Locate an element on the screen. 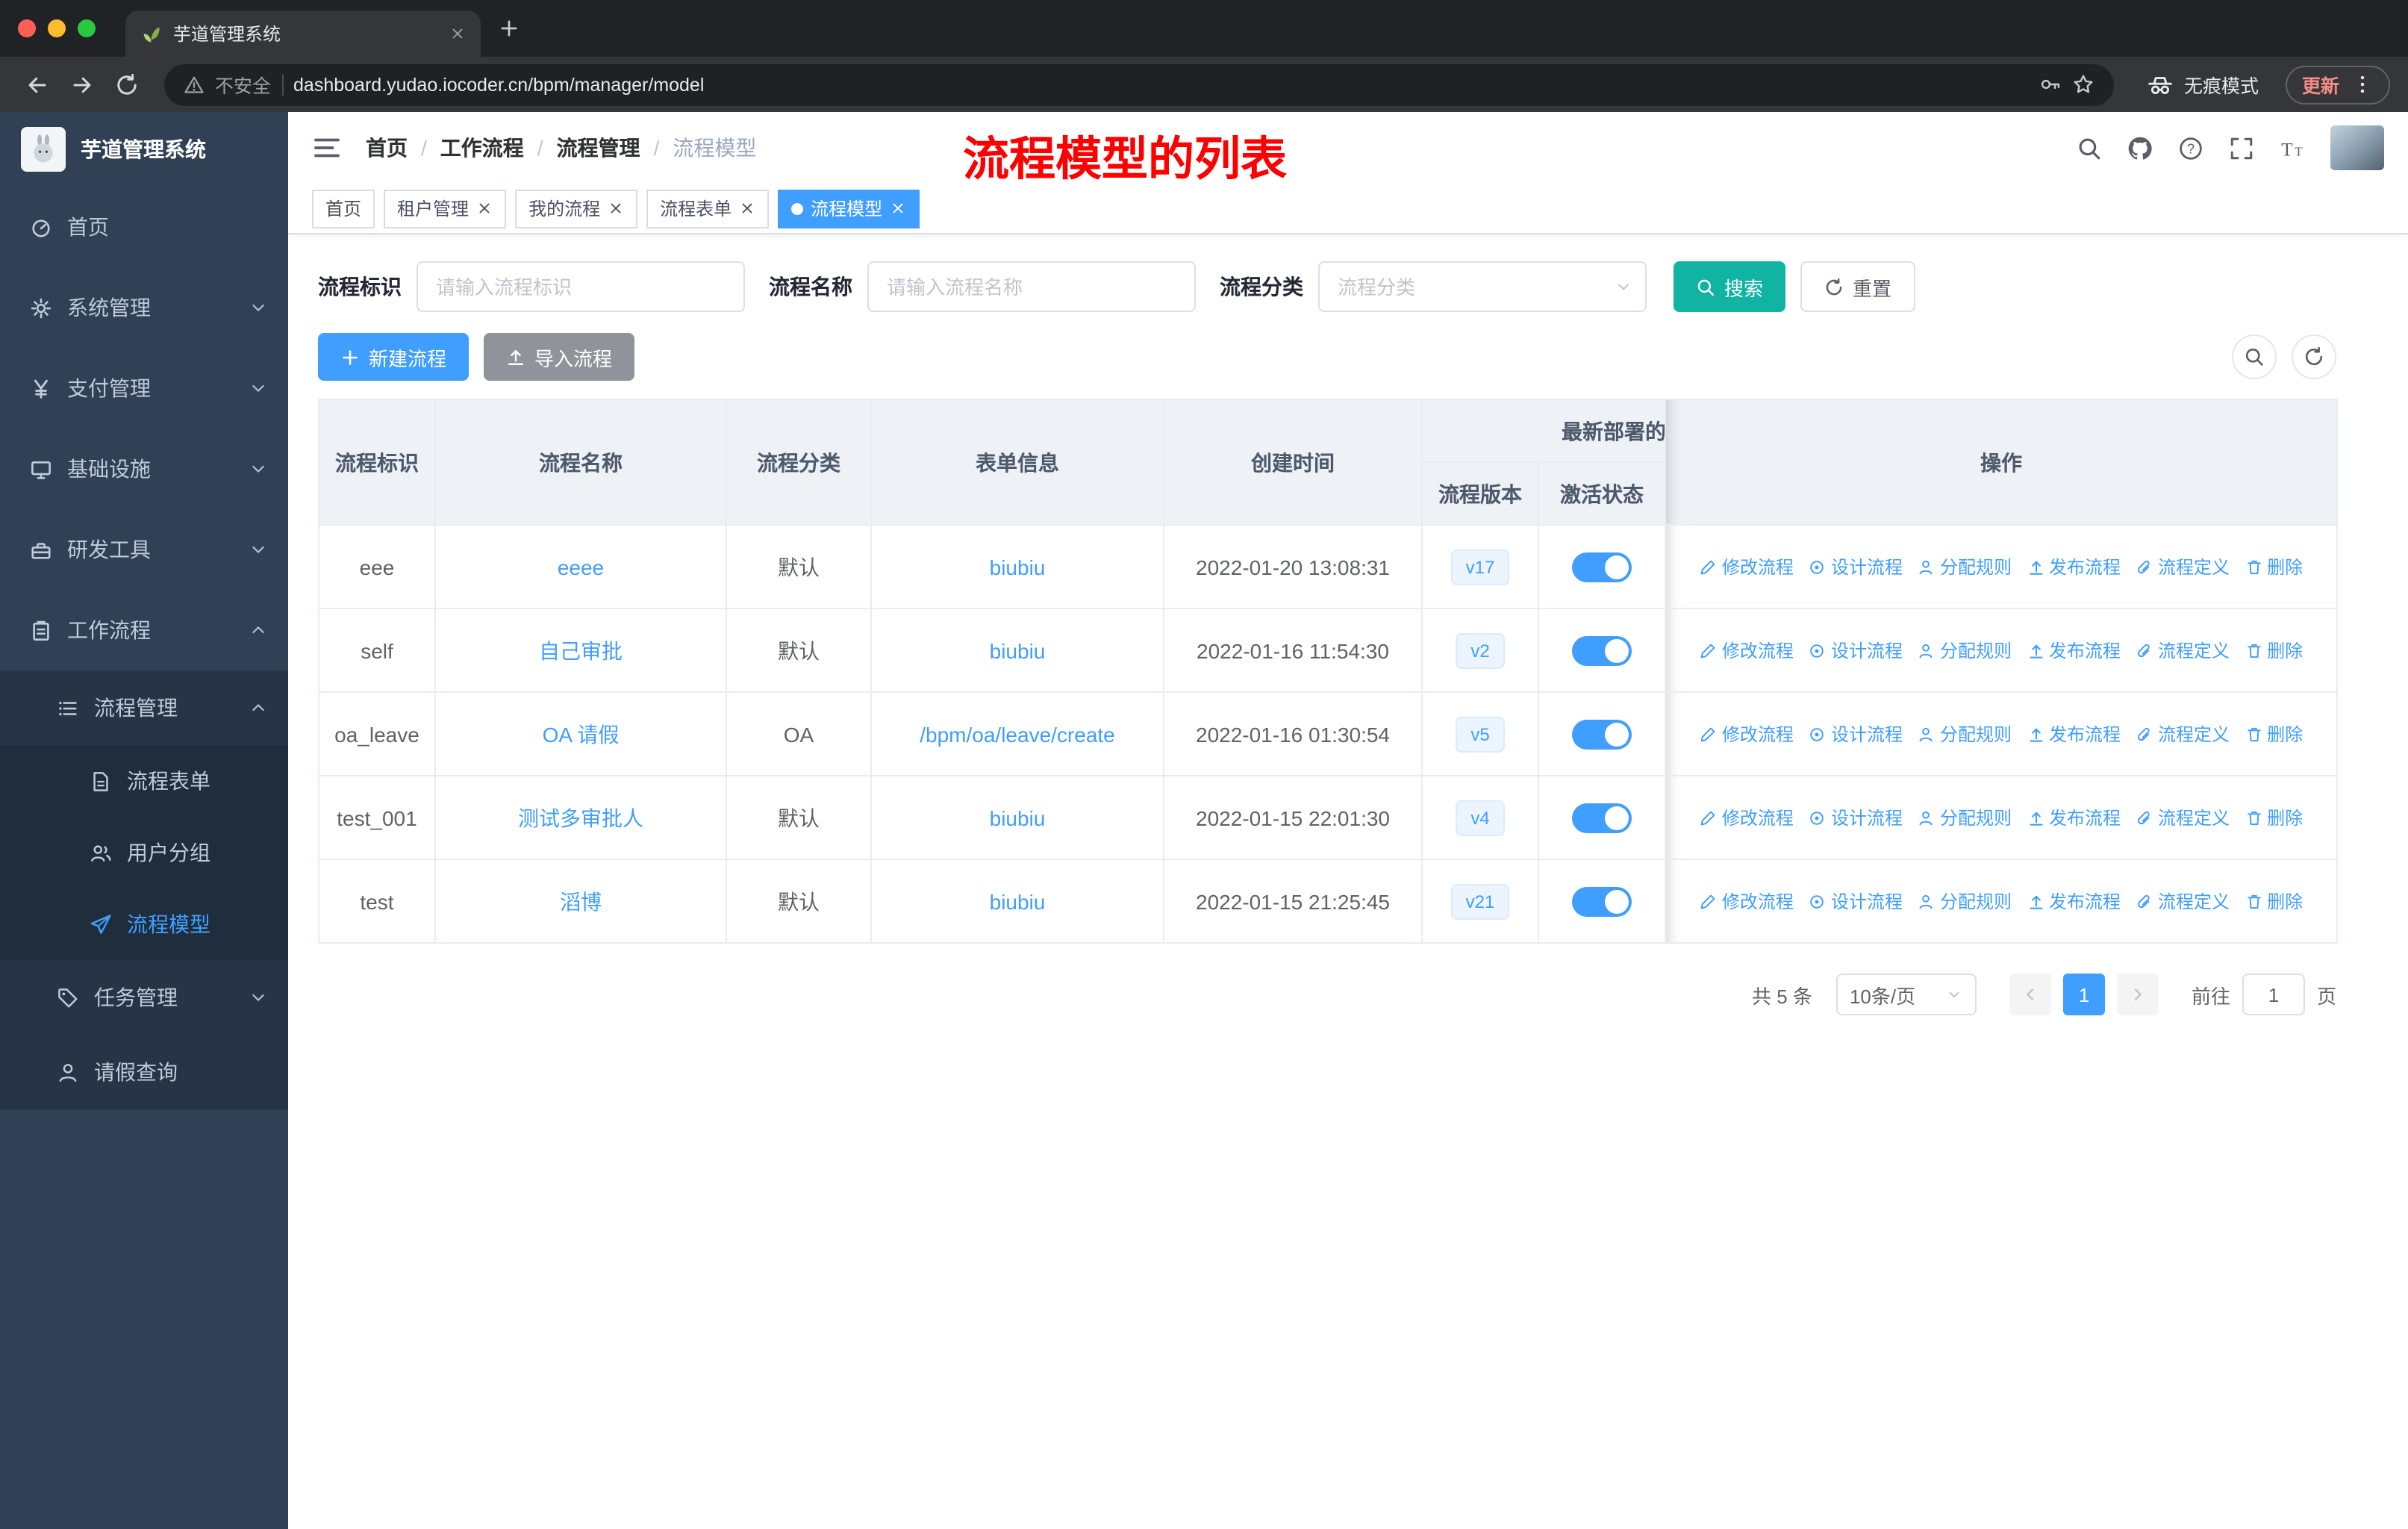  view-tab-process-form: 流程表单 is located at coordinates (708, 209).